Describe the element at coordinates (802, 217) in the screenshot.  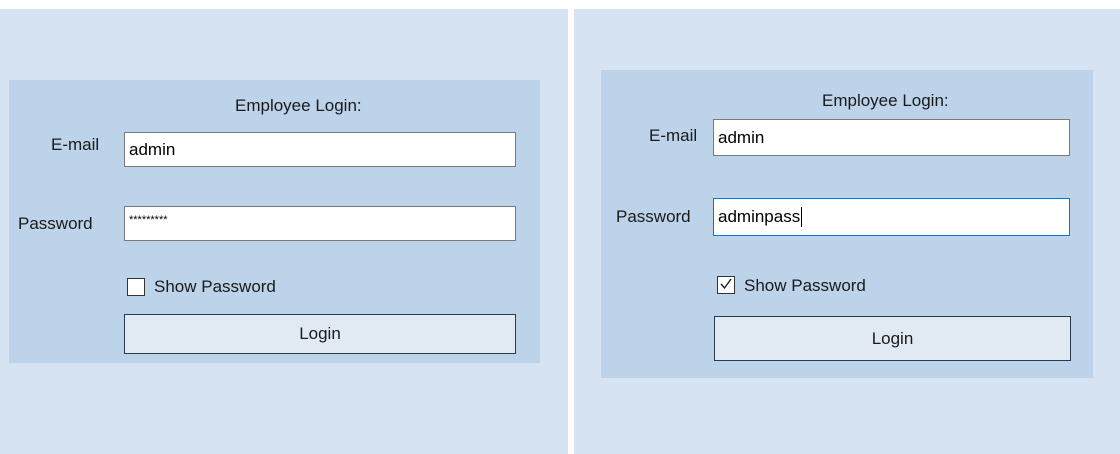
I see `text-caret` at that location.